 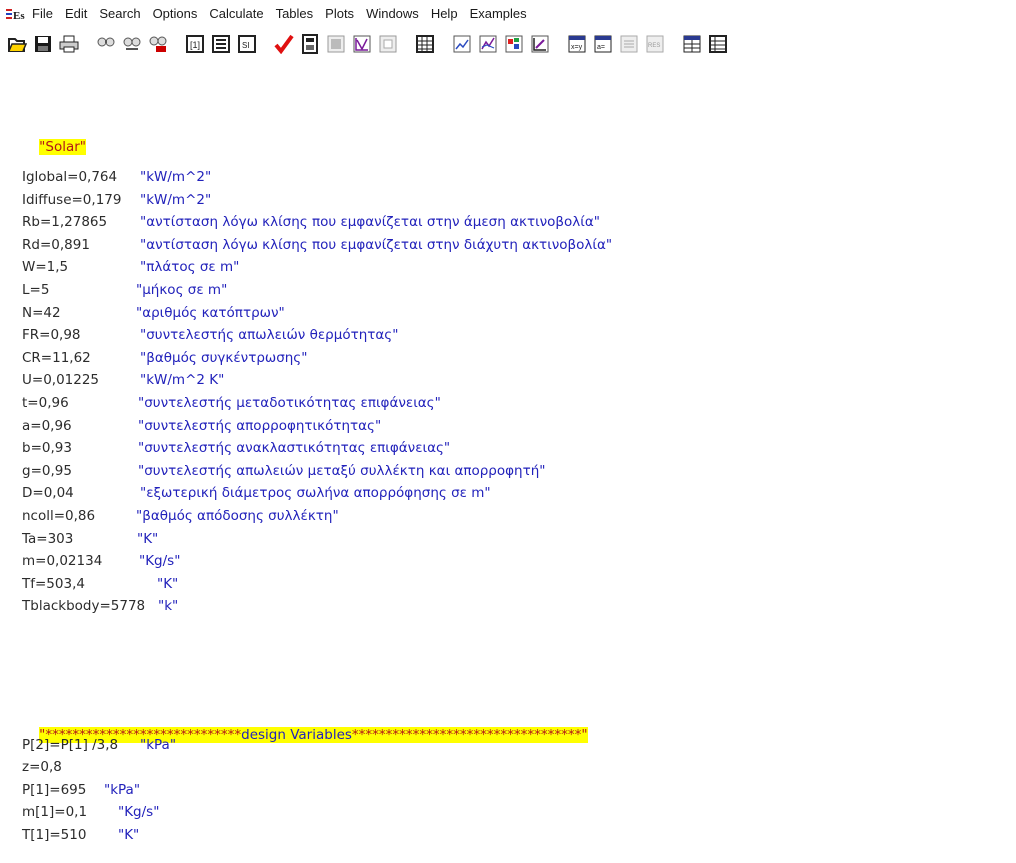 I want to click on equation-comment: "k", so click(x=168, y=606).